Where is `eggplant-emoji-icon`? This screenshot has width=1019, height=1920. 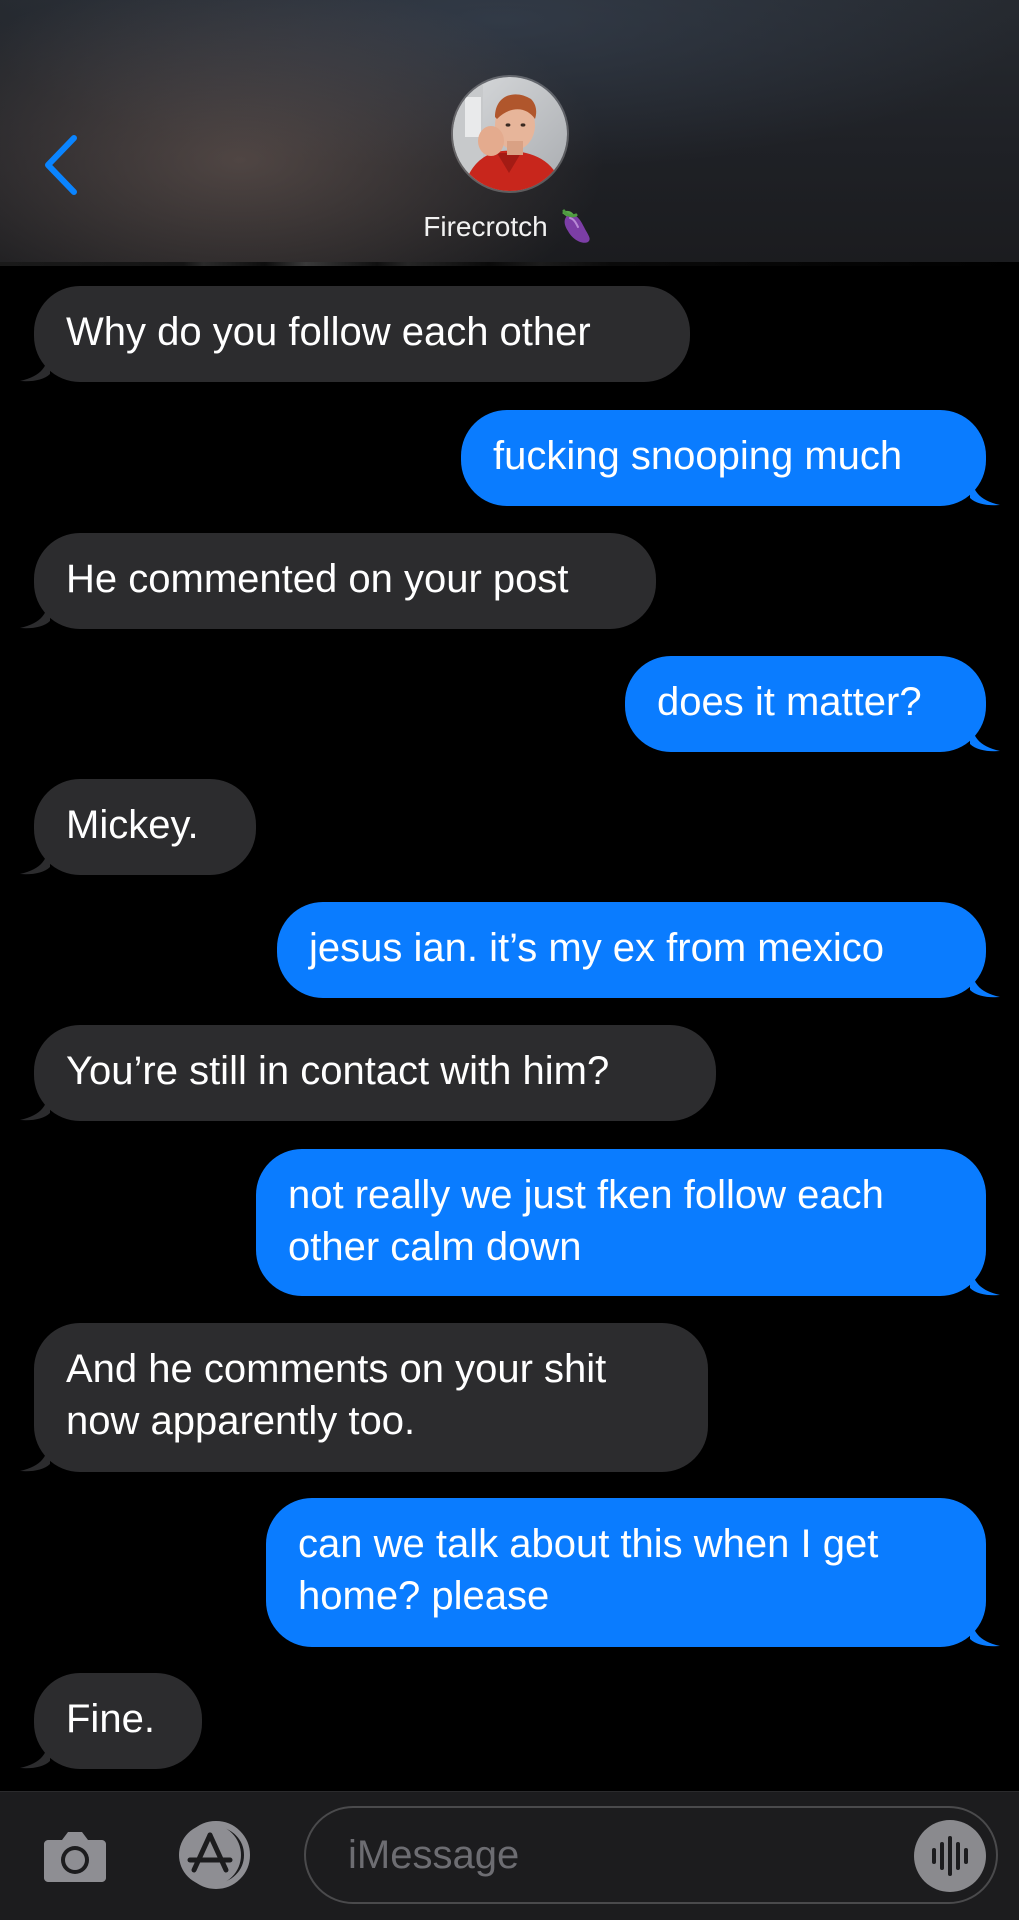 eggplant-emoji-icon is located at coordinates (575, 225).